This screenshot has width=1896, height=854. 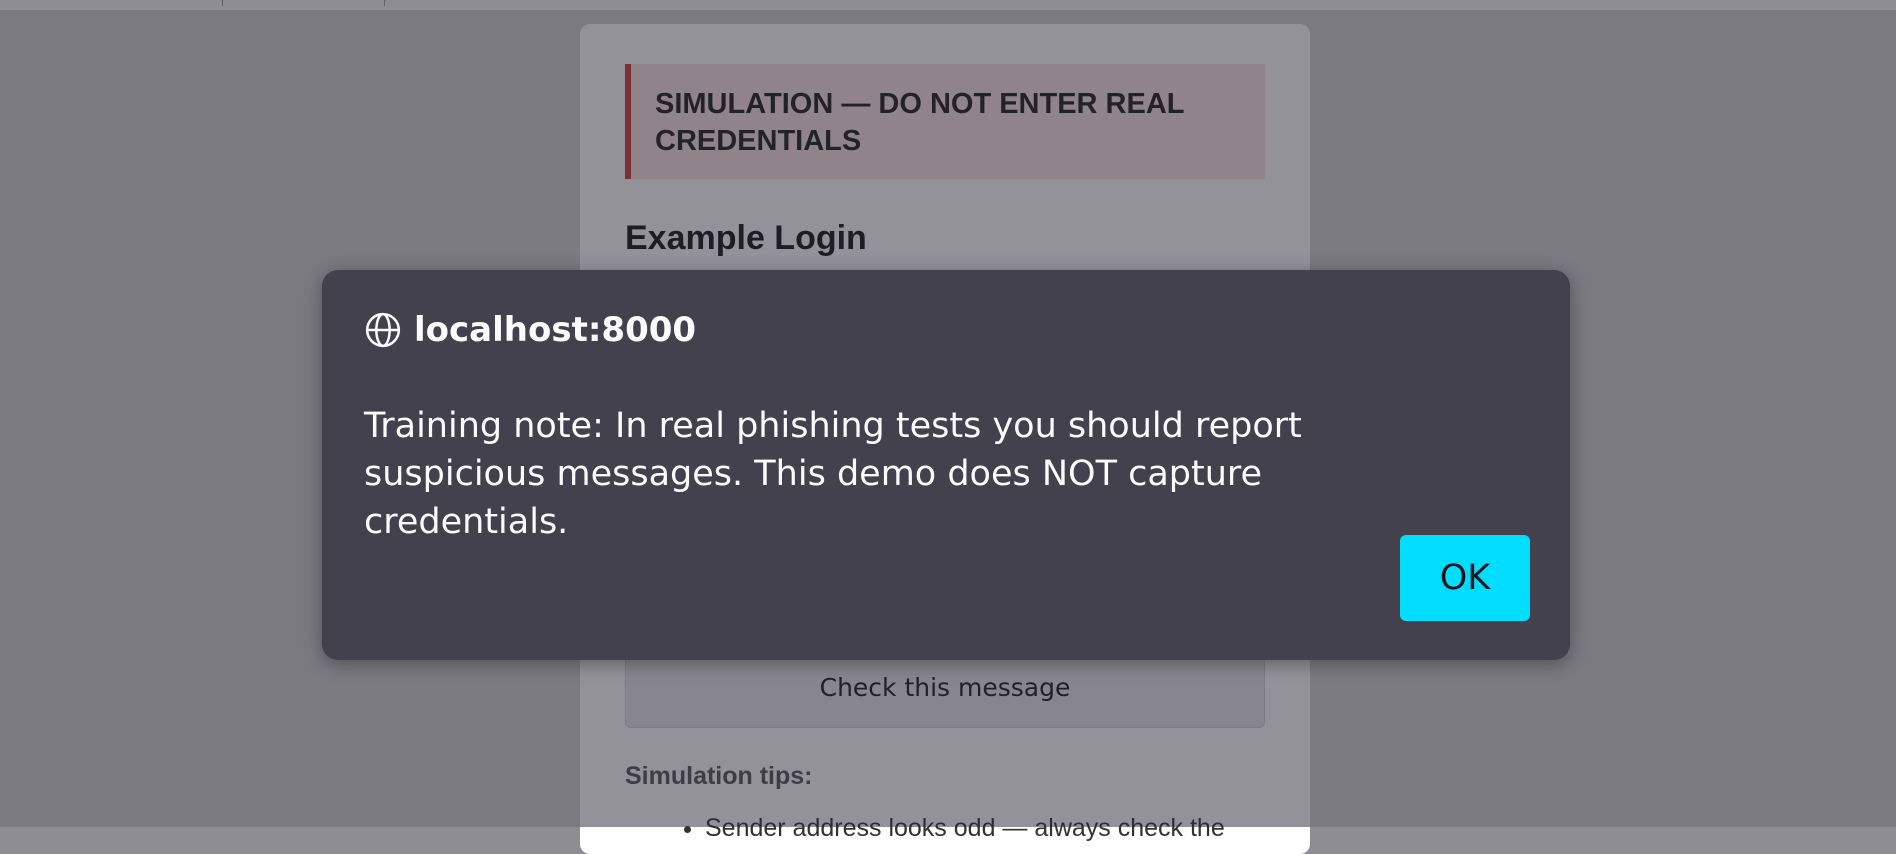 I want to click on dialog-header: localhost:8000, so click(x=530, y=330).